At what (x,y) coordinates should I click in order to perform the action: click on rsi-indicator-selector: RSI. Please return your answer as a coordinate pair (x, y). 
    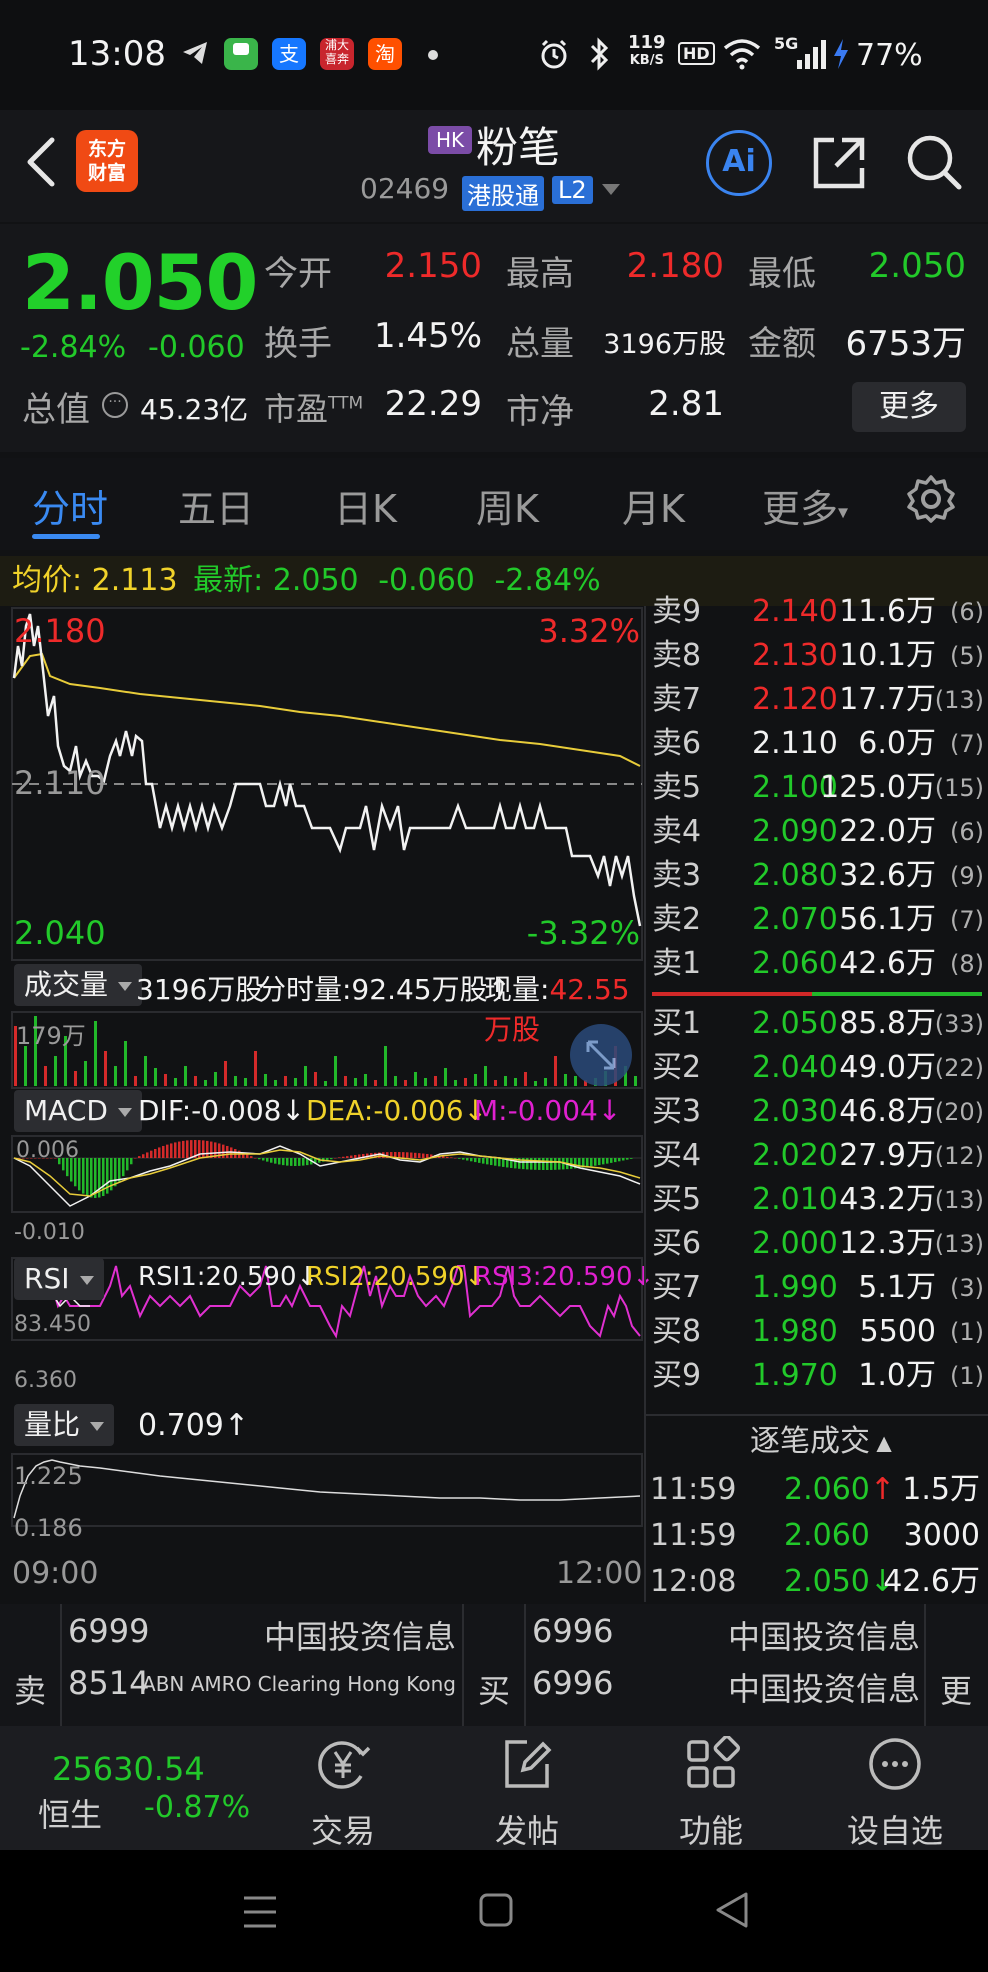
    Looking at the image, I should click on (59, 1279).